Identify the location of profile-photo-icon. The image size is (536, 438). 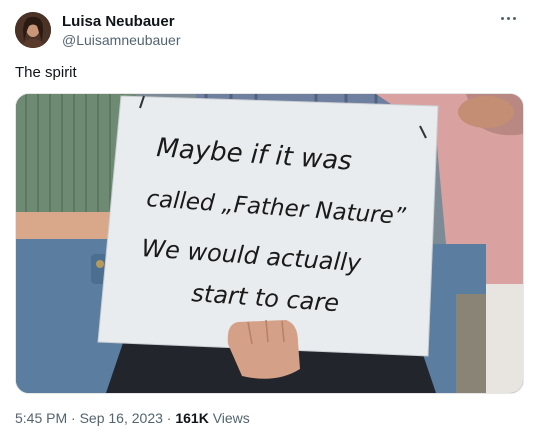
(33, 30).